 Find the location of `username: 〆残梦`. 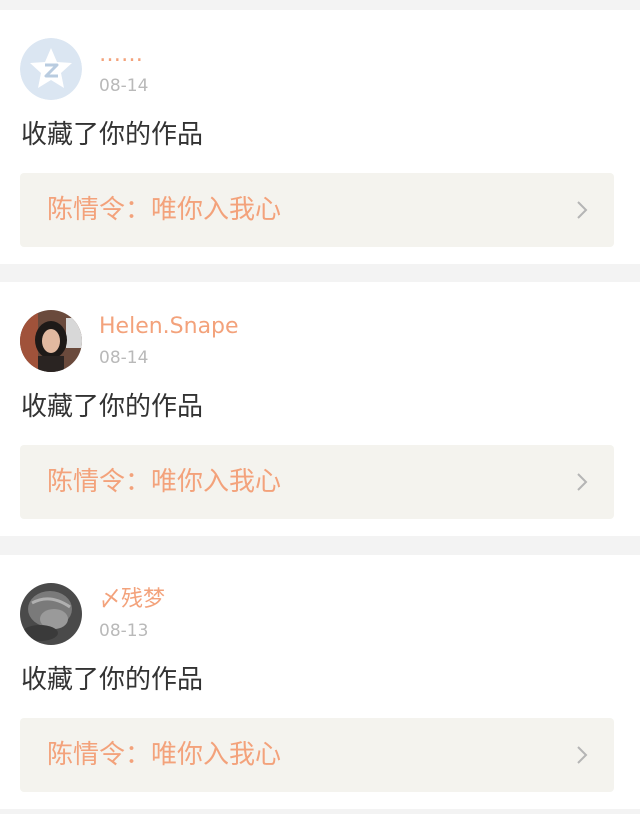

username: 〆残梦 is located at coordinates (132, 600).